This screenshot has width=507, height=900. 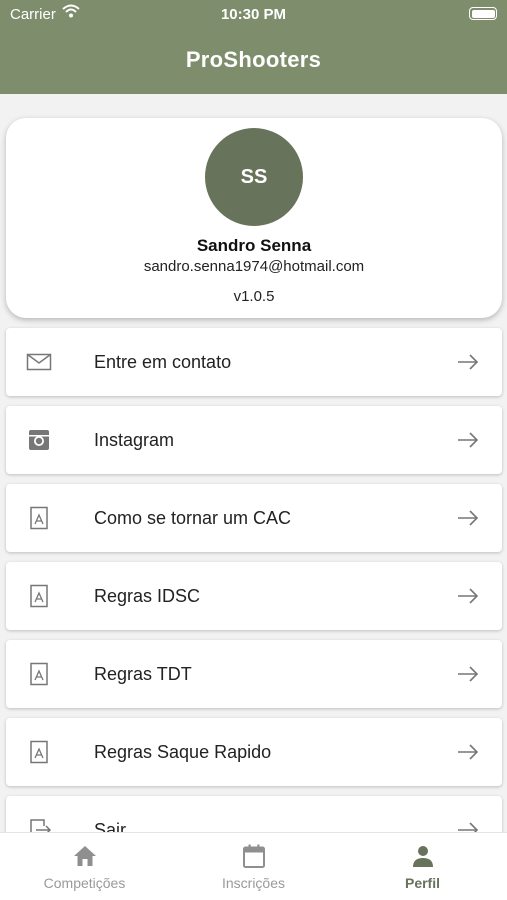 I want to click on menu-item-regras-saque-rapido: Regras Saque Rapido, so click(x=254, y=752).